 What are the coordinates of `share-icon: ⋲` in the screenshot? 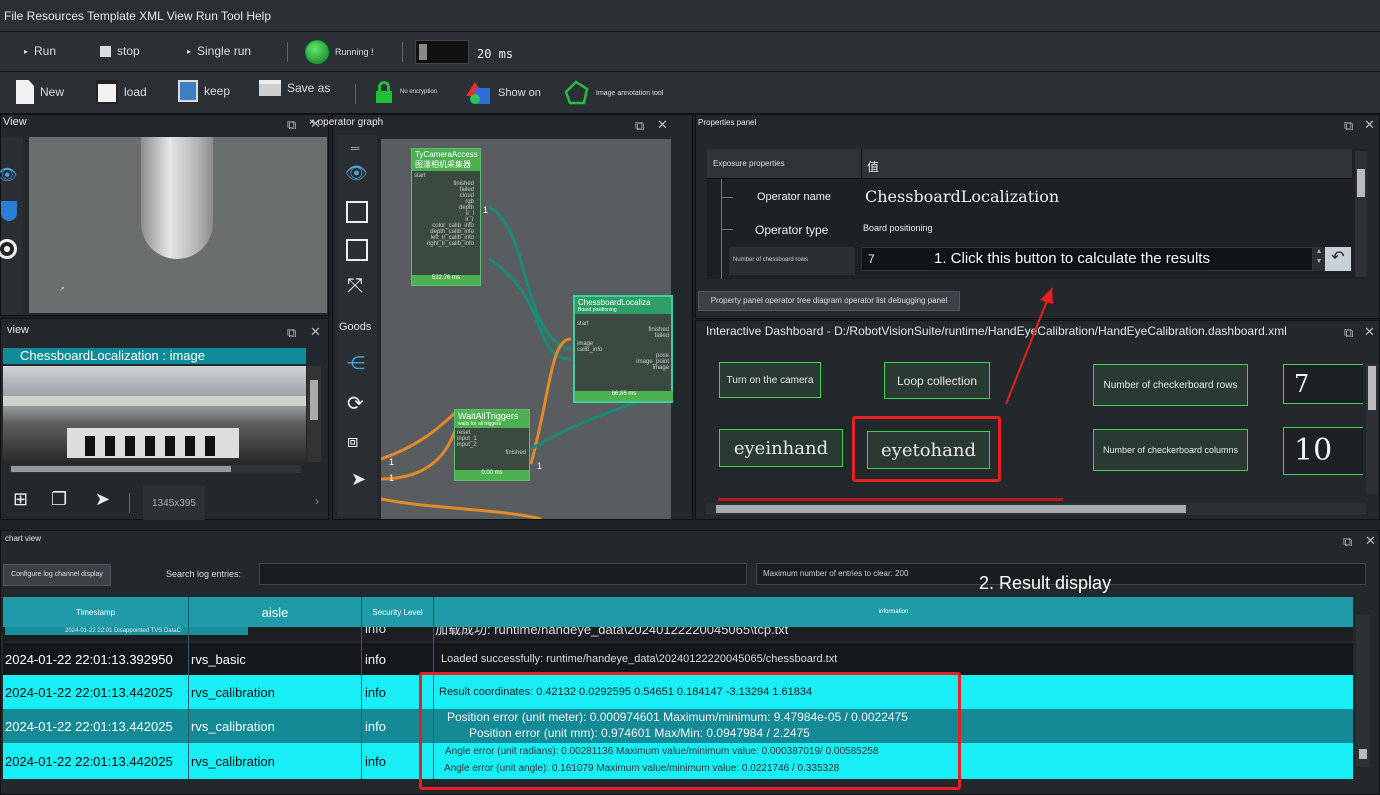 It's located at (356, 363).